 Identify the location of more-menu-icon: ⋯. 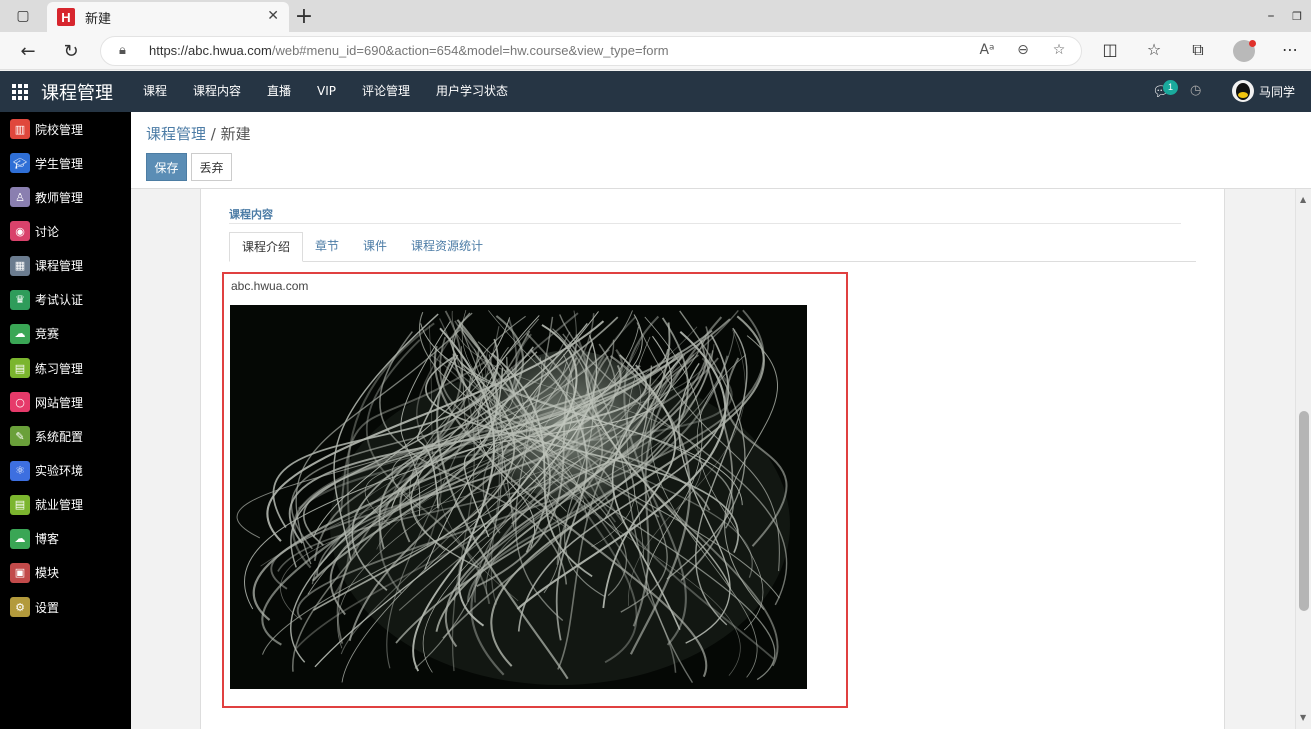
(1290, 49).